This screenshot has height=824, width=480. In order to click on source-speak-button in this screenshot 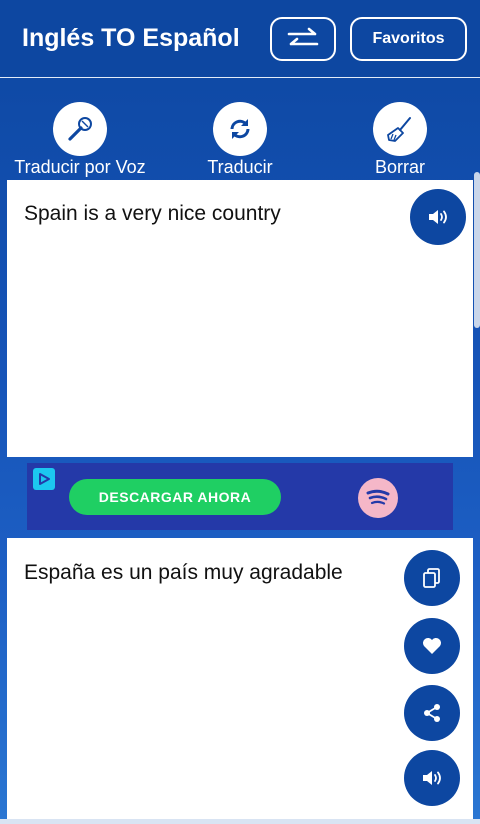, I will do `click(438, 217)`.